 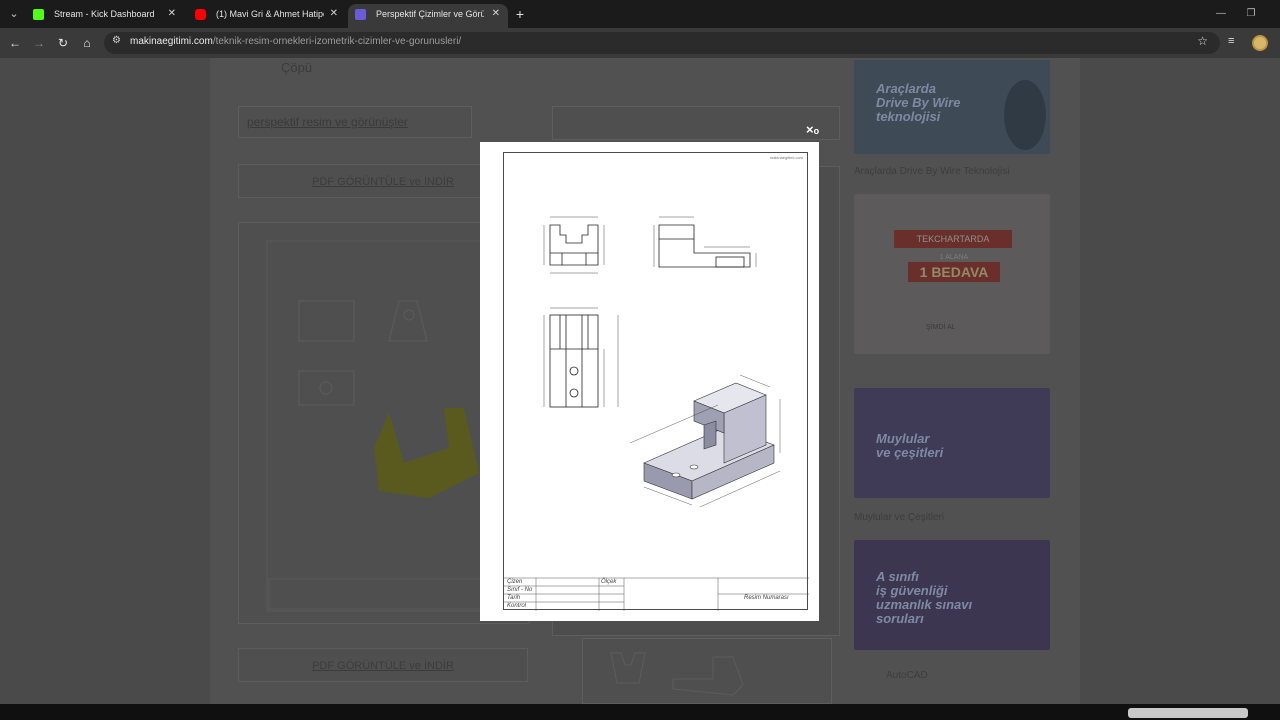 What do you see at coordinates (908, 116) in the screenshot?
I see `ad-text-line: teknolojisi` at bounding box center [908, 116].